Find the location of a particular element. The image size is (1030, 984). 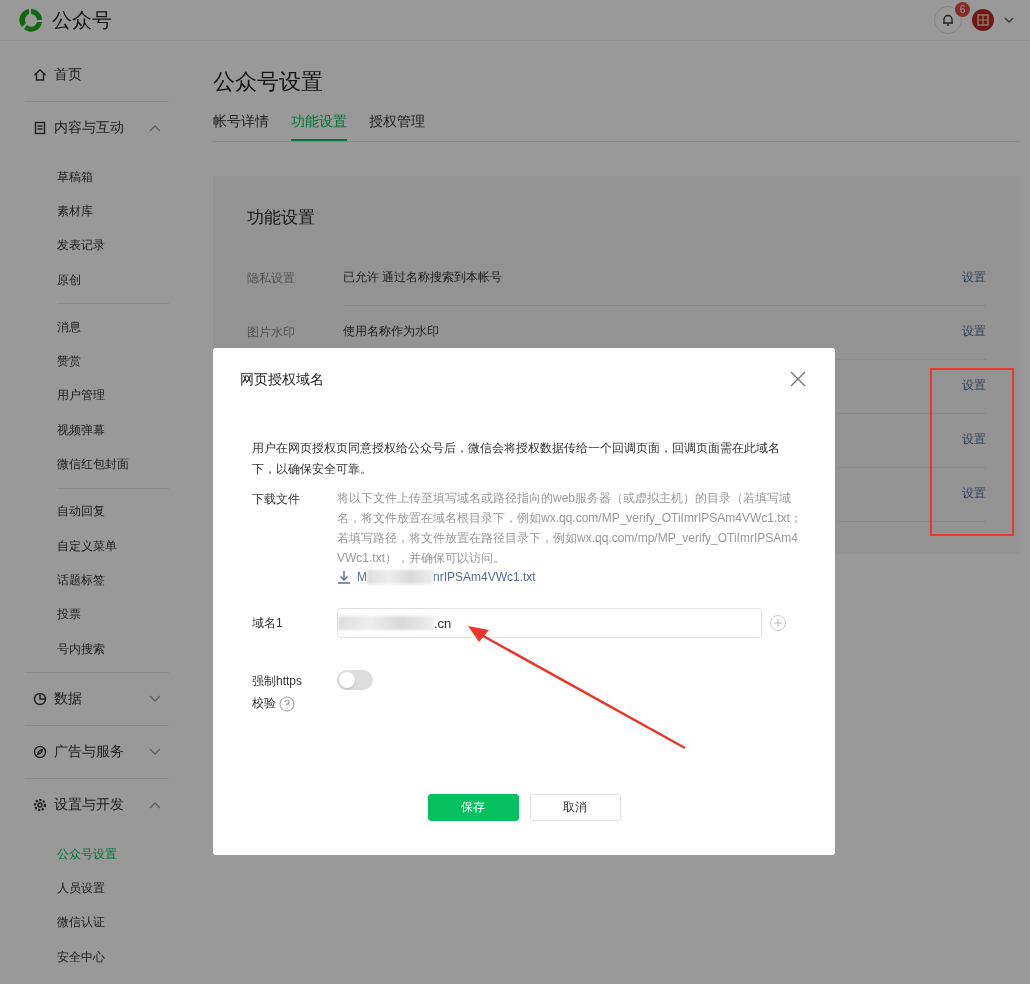

sidebar-item: 设置与开发 is located at coordinates (97, 805).